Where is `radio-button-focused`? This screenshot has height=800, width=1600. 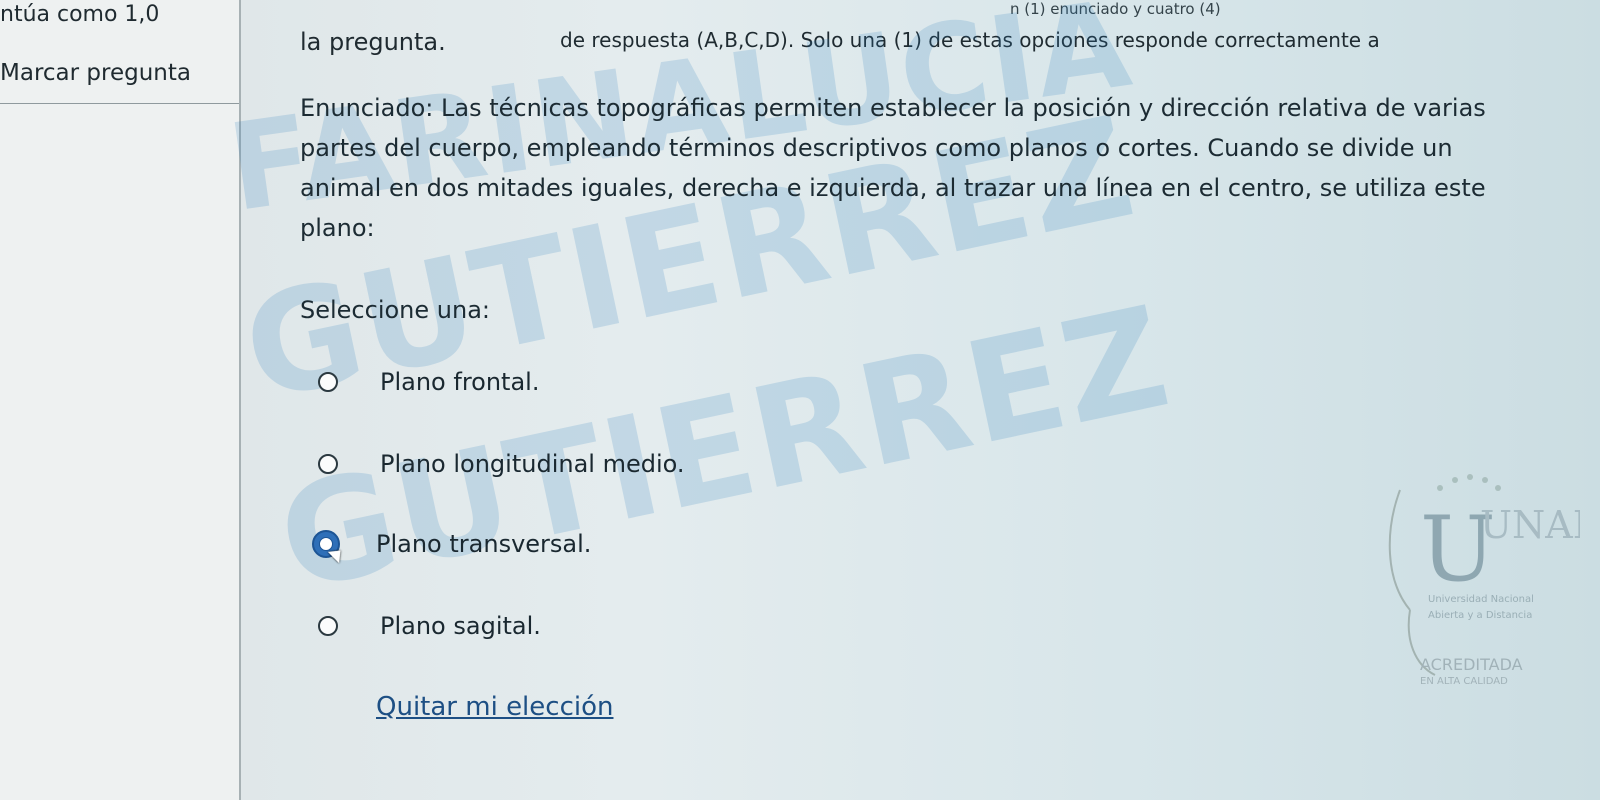 radio-button-focused is located at coordinates (329, 547).